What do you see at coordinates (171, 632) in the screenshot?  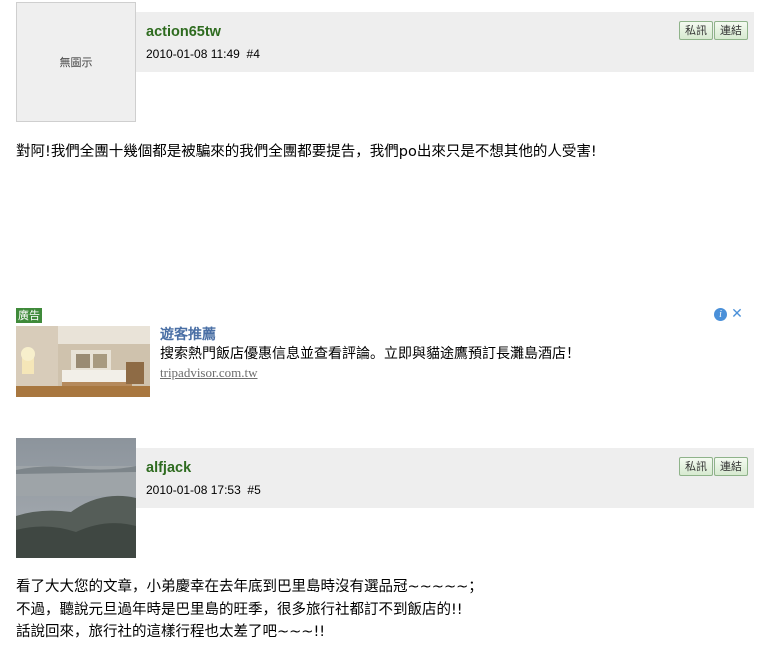 I see `post-body-line: 話說回來，旅行社的這樣行程也太差了吧~~~!!` at bounding box center [171, 632].